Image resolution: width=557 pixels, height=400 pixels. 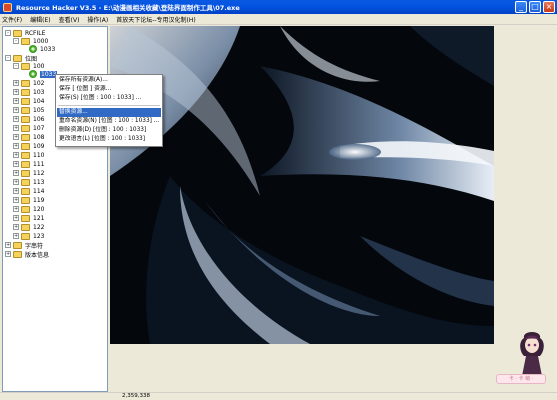 I want to click on tree-item: +111, so click(x=28, y=164).